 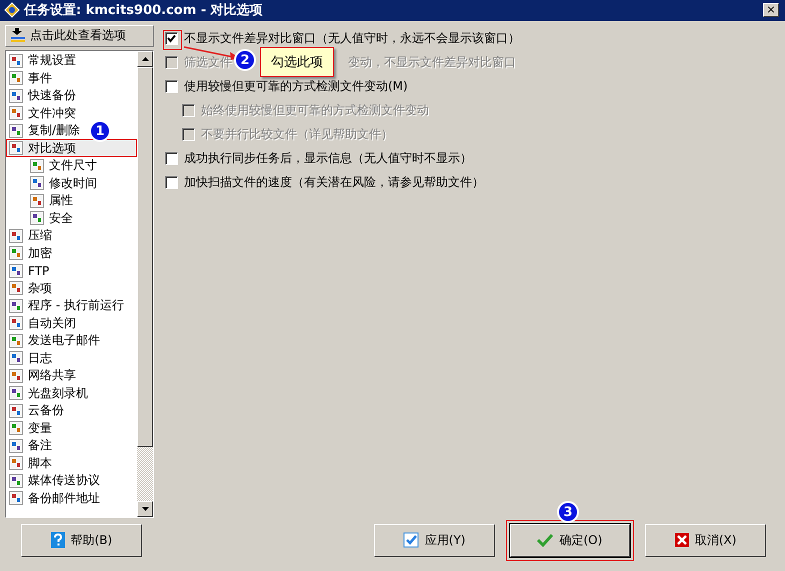 What do you see at coordinates (315, 111) in the screenshot?
I see `option-label: 始终使用较慢但更可靠的方式检测文件变动` at bounding box center [315, 111].